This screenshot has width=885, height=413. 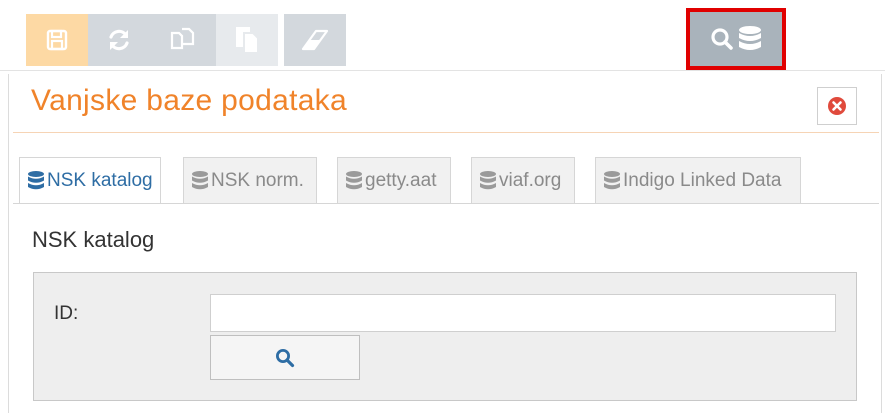 I want to click on search-button, so click(x=285, y=357).